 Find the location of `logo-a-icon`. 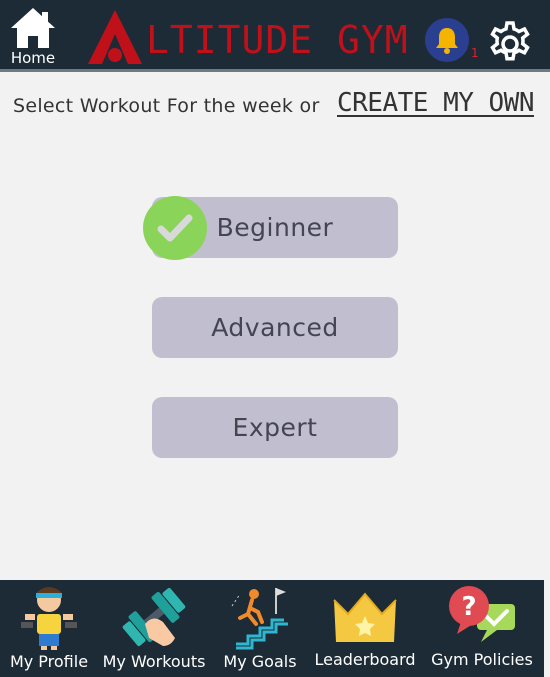

logo-a-icon is located at coordinates (115, 37).